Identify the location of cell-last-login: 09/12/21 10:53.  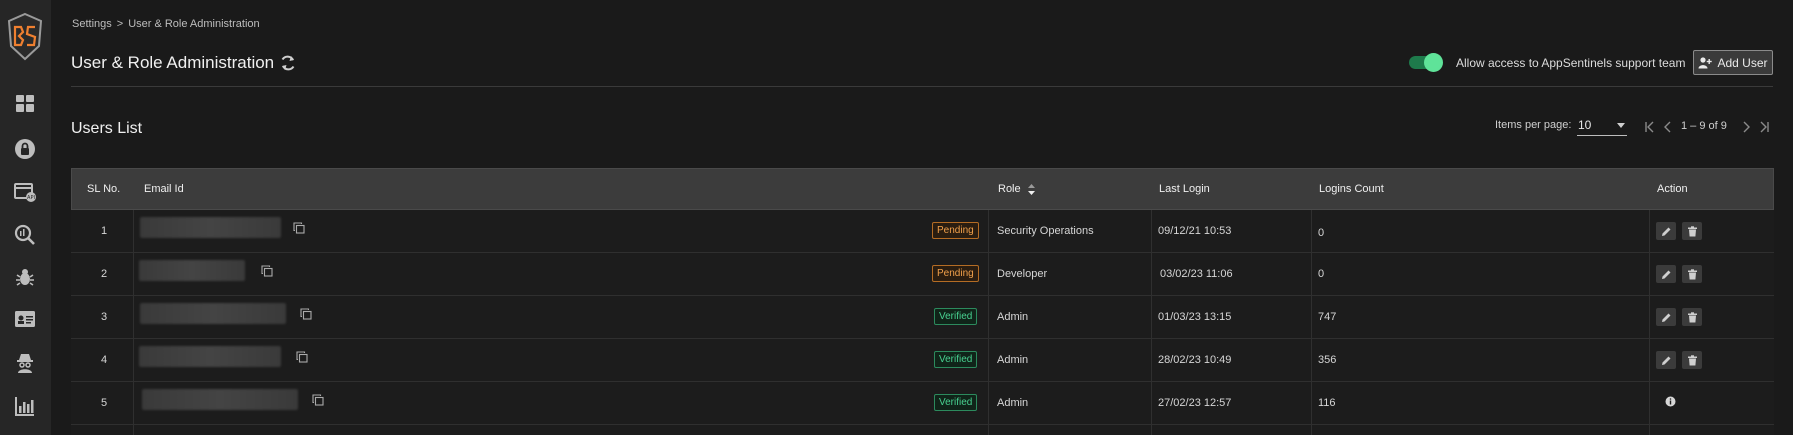
(1195, 231).